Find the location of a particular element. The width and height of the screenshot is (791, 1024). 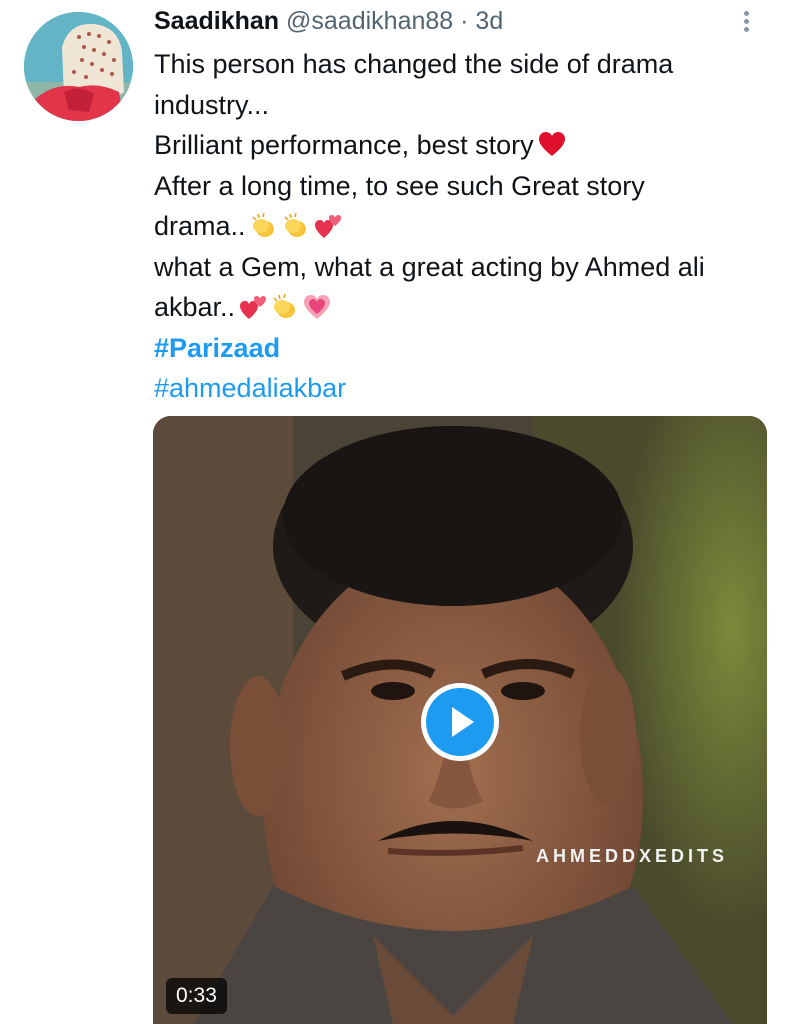

play-button is located at coordinates (460, 722).